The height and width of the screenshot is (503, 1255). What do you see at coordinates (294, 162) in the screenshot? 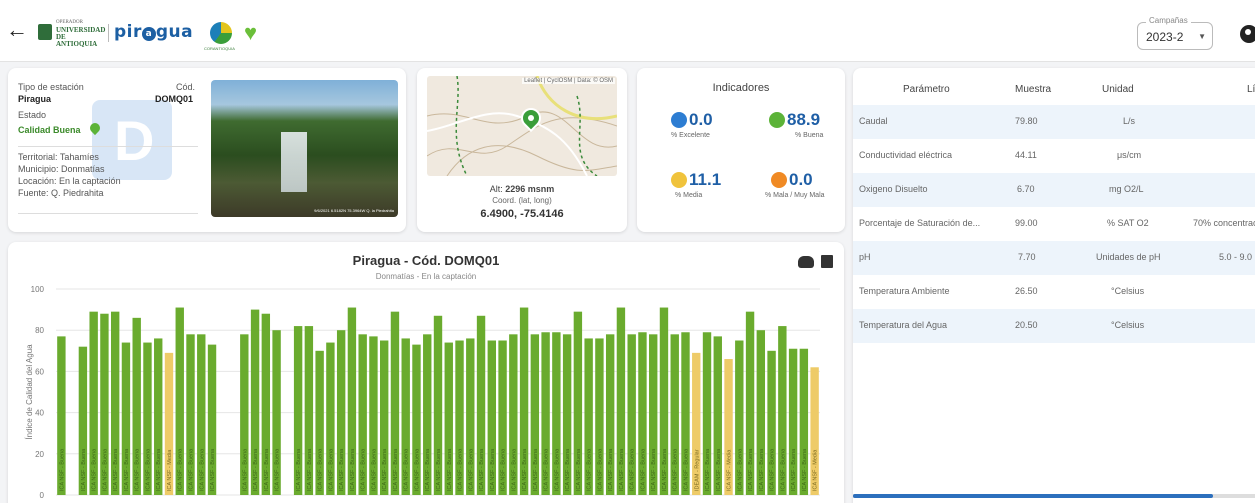
I see `waterfall-shape` at bounding box center [294, 162].